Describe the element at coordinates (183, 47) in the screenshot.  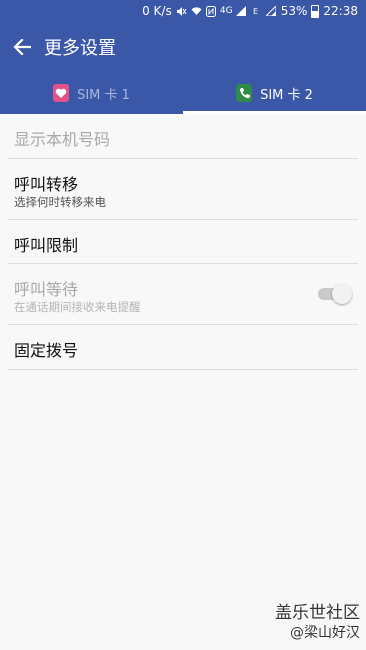
I see `app-bar: 更多设置` at that location.